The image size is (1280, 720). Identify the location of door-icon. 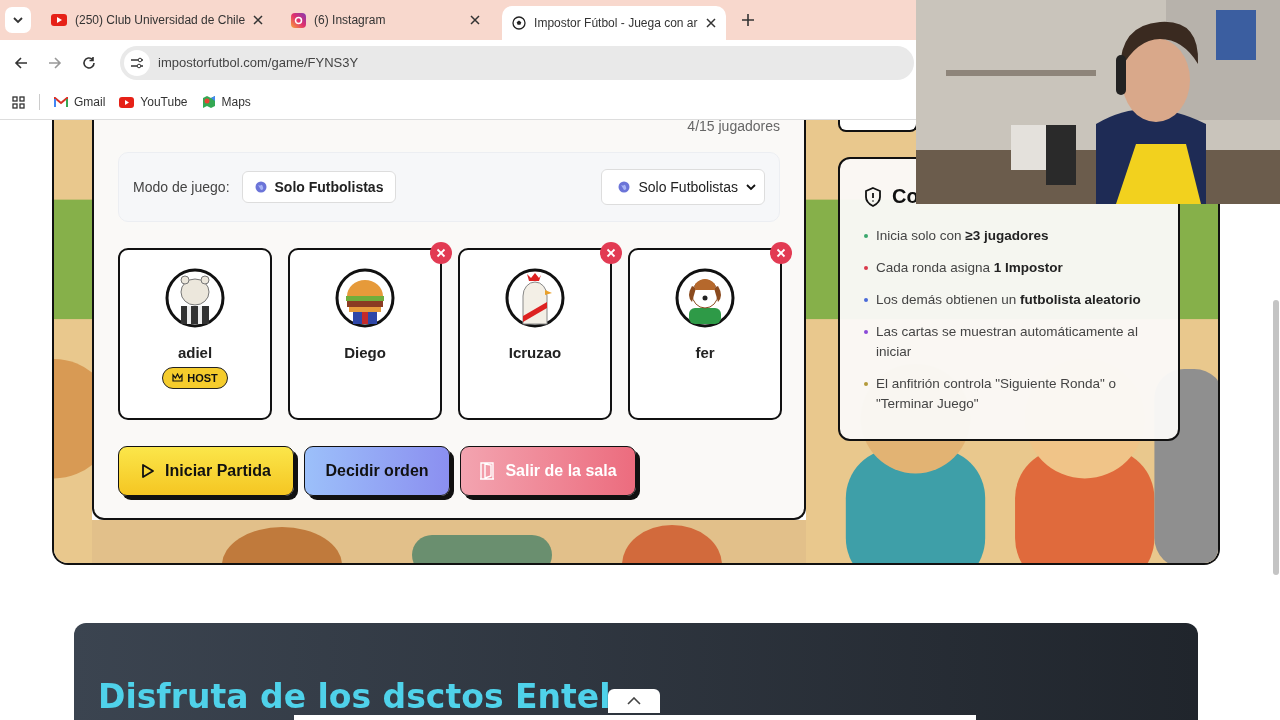
(487, 471).